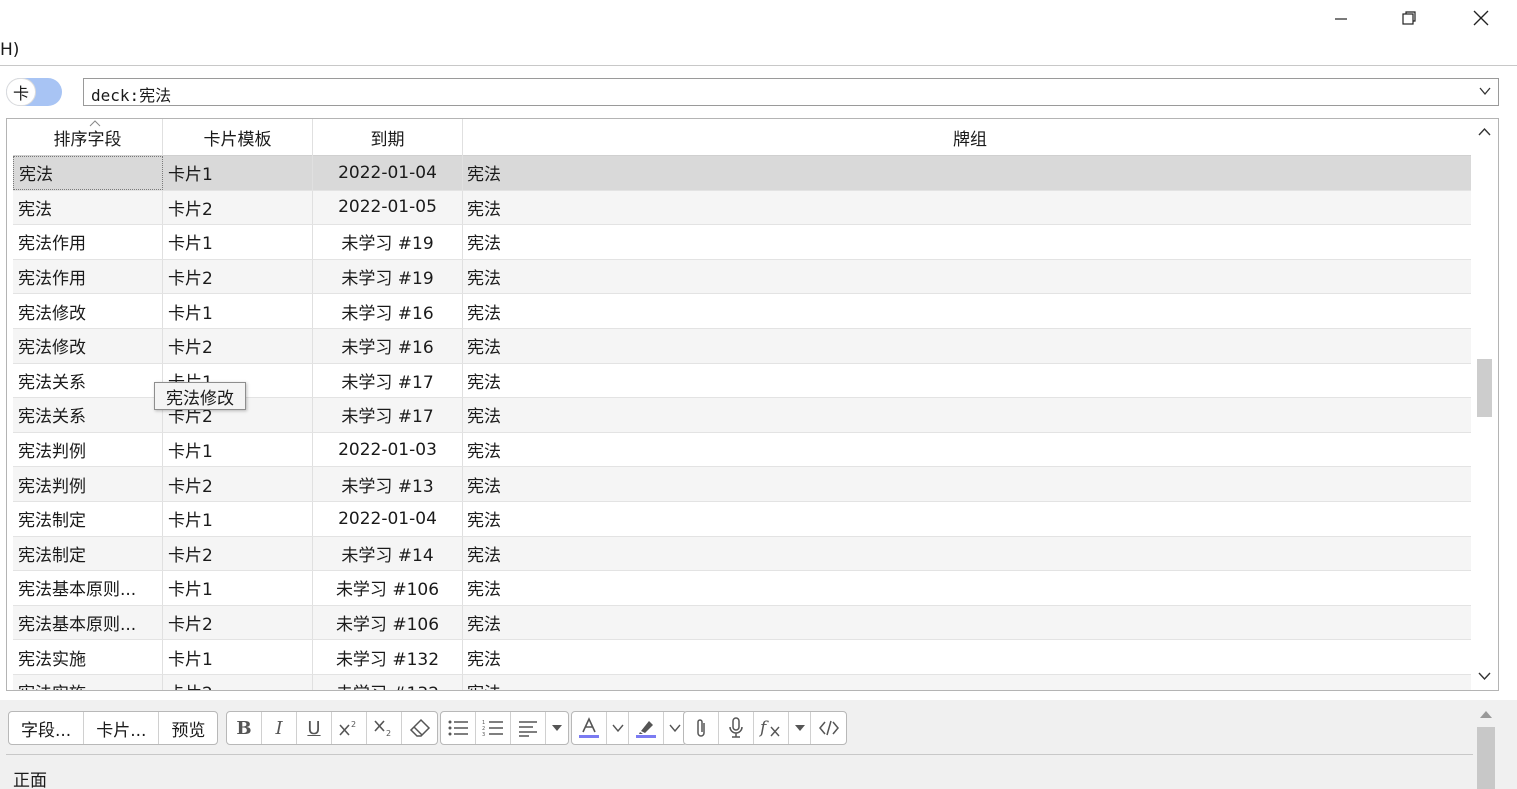 The width and height of the screenshot is (1517, 789). I want to click on cell-due: 未学习 #16, so click(388, 345).